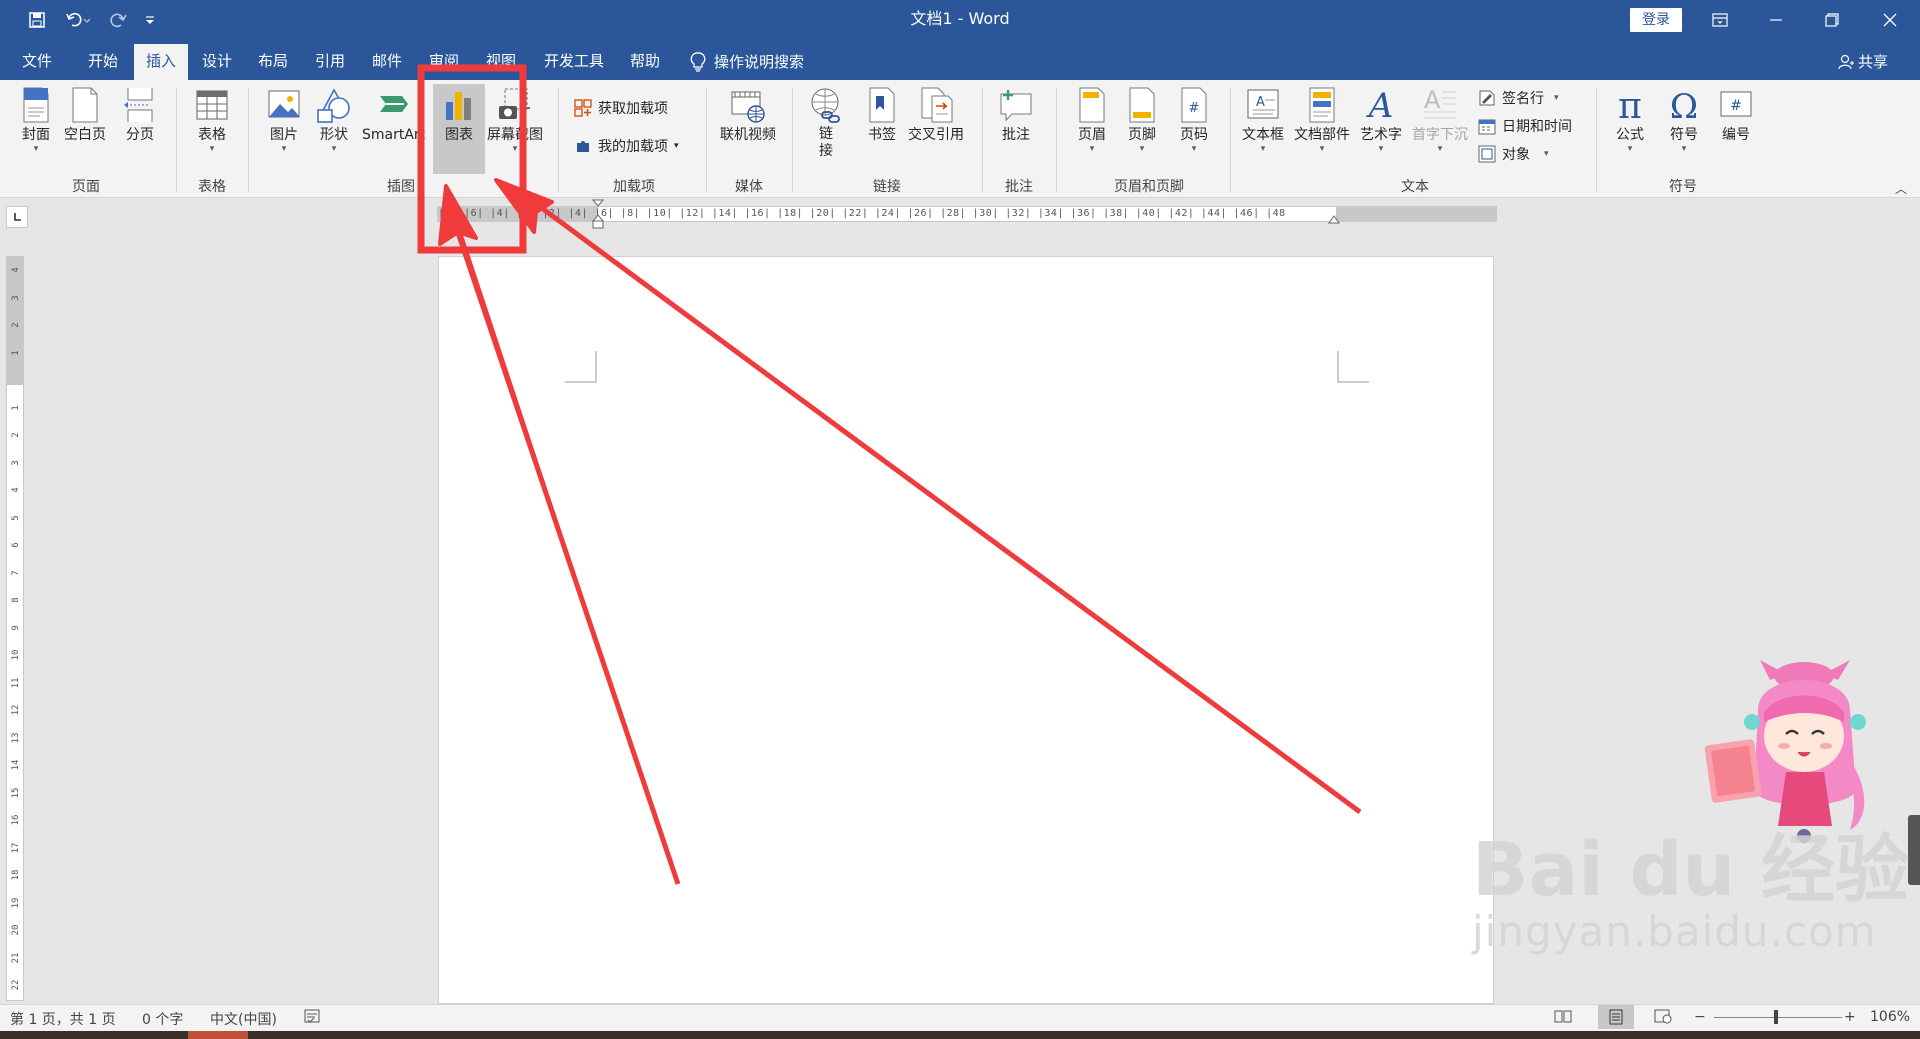  I want to click on redo-icon, so click(119, 20).